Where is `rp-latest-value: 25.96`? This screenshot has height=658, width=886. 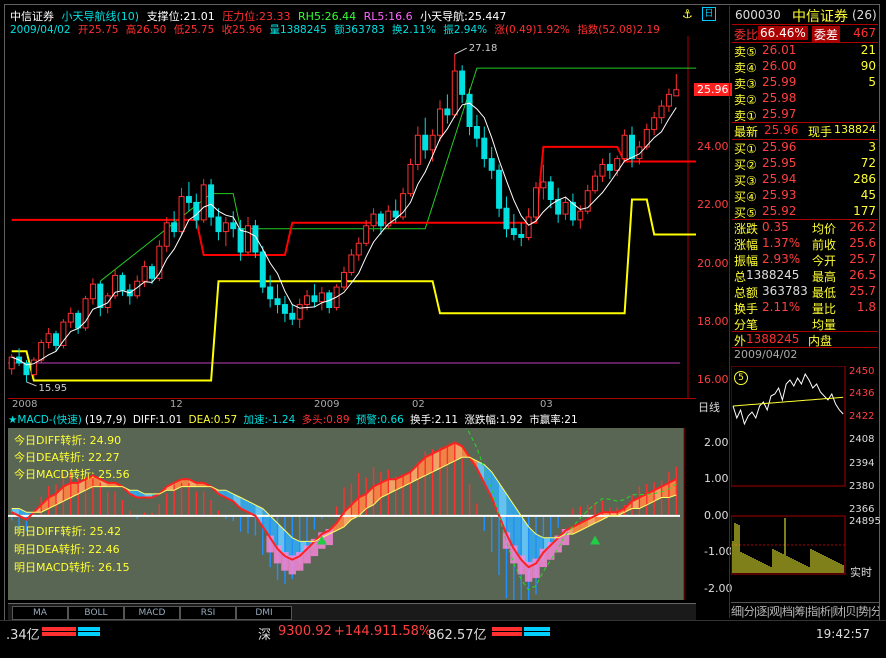 rp-latest-value: 25.96 is located at coordinates (781, 130).